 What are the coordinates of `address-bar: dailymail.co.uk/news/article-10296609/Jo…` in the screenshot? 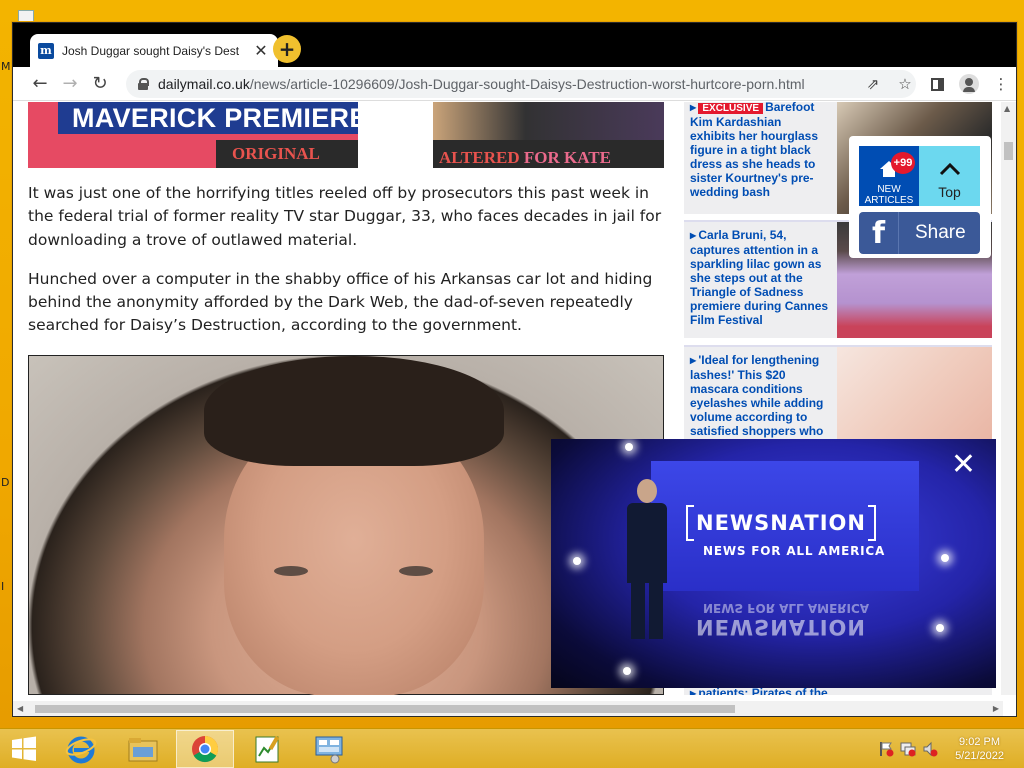 It's located at (567, 84).